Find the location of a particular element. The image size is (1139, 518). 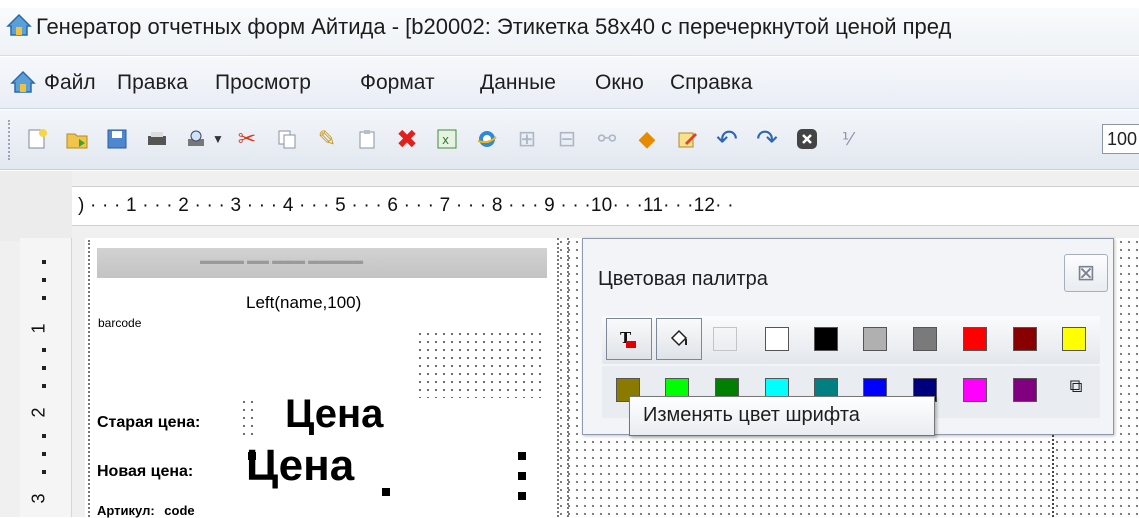

article-label: Артикул: code is located at coordinates (146, 510).